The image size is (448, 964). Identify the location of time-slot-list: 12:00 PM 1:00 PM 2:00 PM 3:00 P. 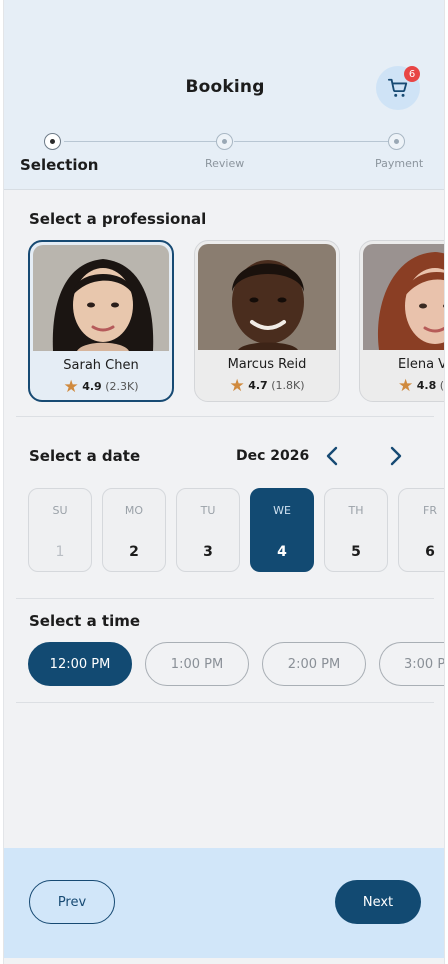
(236, 665).